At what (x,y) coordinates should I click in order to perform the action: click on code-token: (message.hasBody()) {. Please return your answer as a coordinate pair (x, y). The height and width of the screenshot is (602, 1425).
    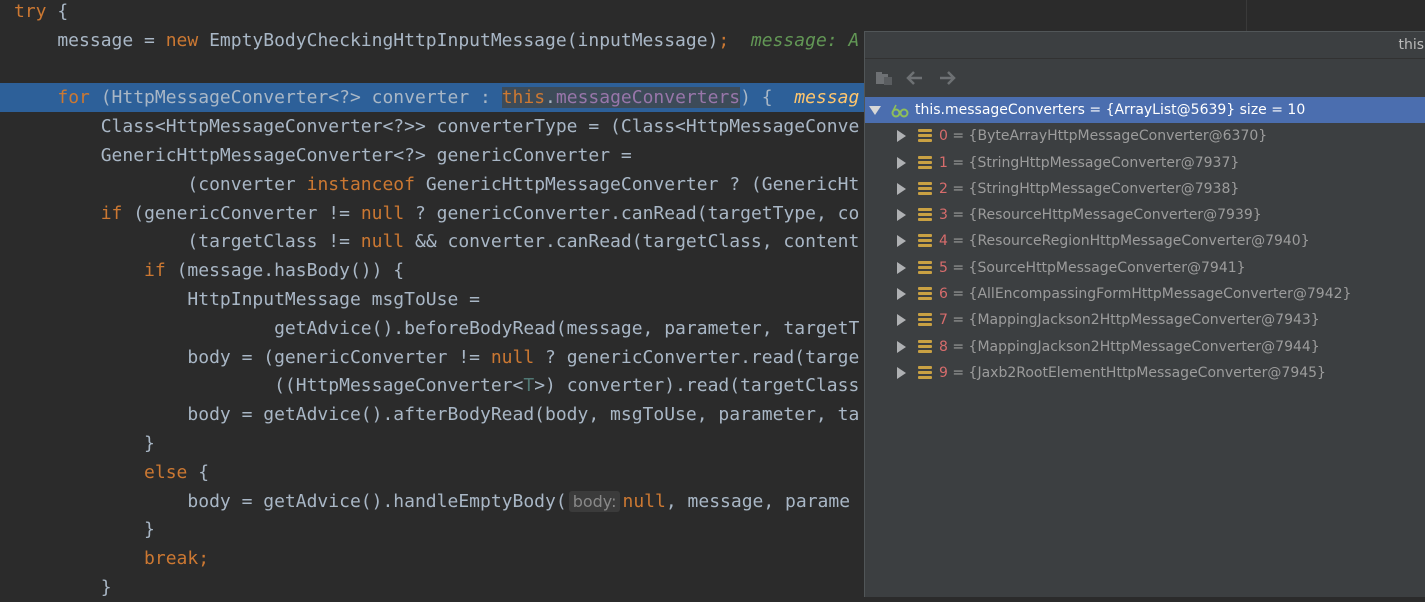
    Looking at the image, I should click on (285, 271).